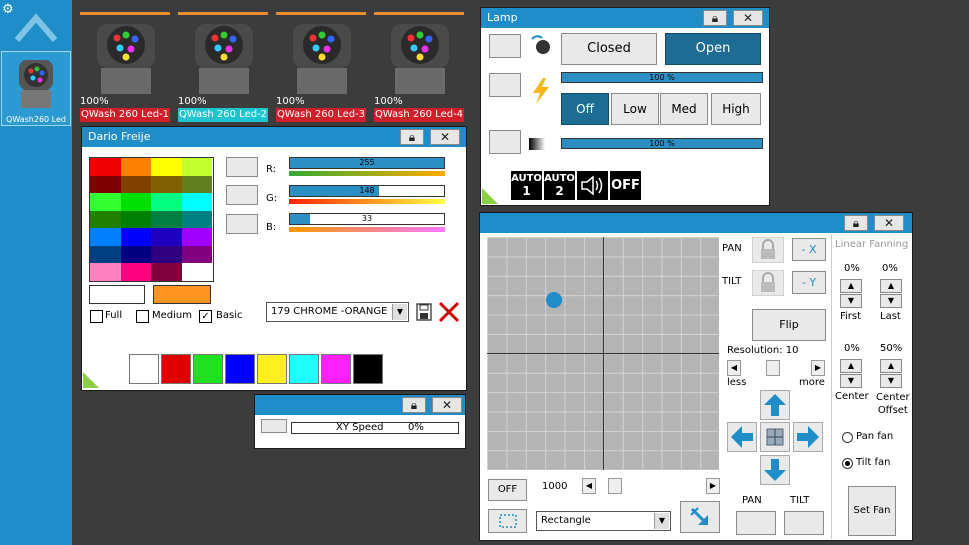 The width and height of the screenshot is (969, 545). What do you see at coordinates (337, 312) in the screenshot?
I see `gel-select: 179 CHROME -ORANGE ▼` at bounding box center [337, 312].